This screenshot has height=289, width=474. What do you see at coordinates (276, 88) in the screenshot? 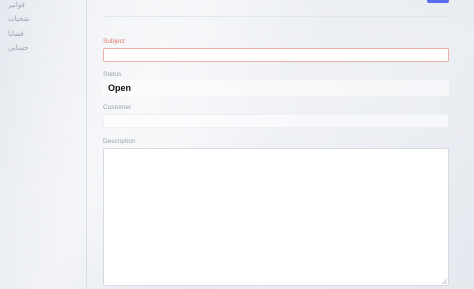
I see `status-select: Open` at bounding box center [276, 88].